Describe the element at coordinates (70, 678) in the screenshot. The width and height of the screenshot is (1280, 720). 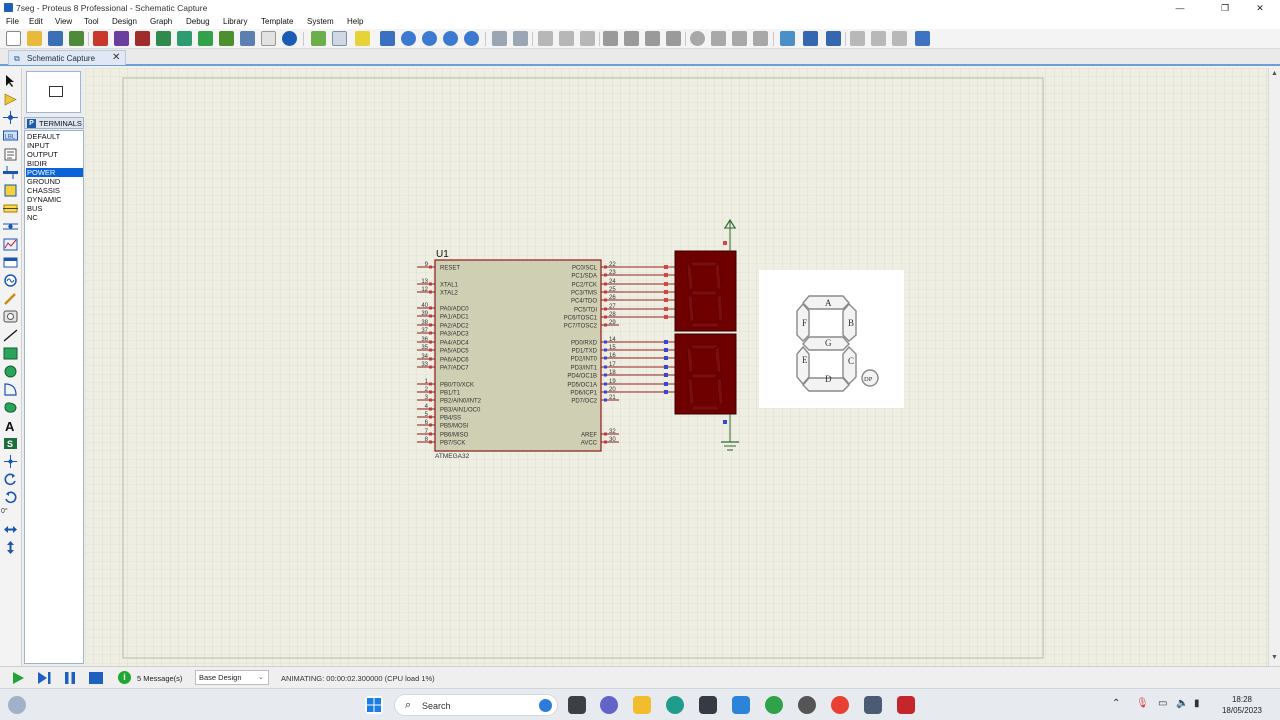
I see `pause-icon` at that location.